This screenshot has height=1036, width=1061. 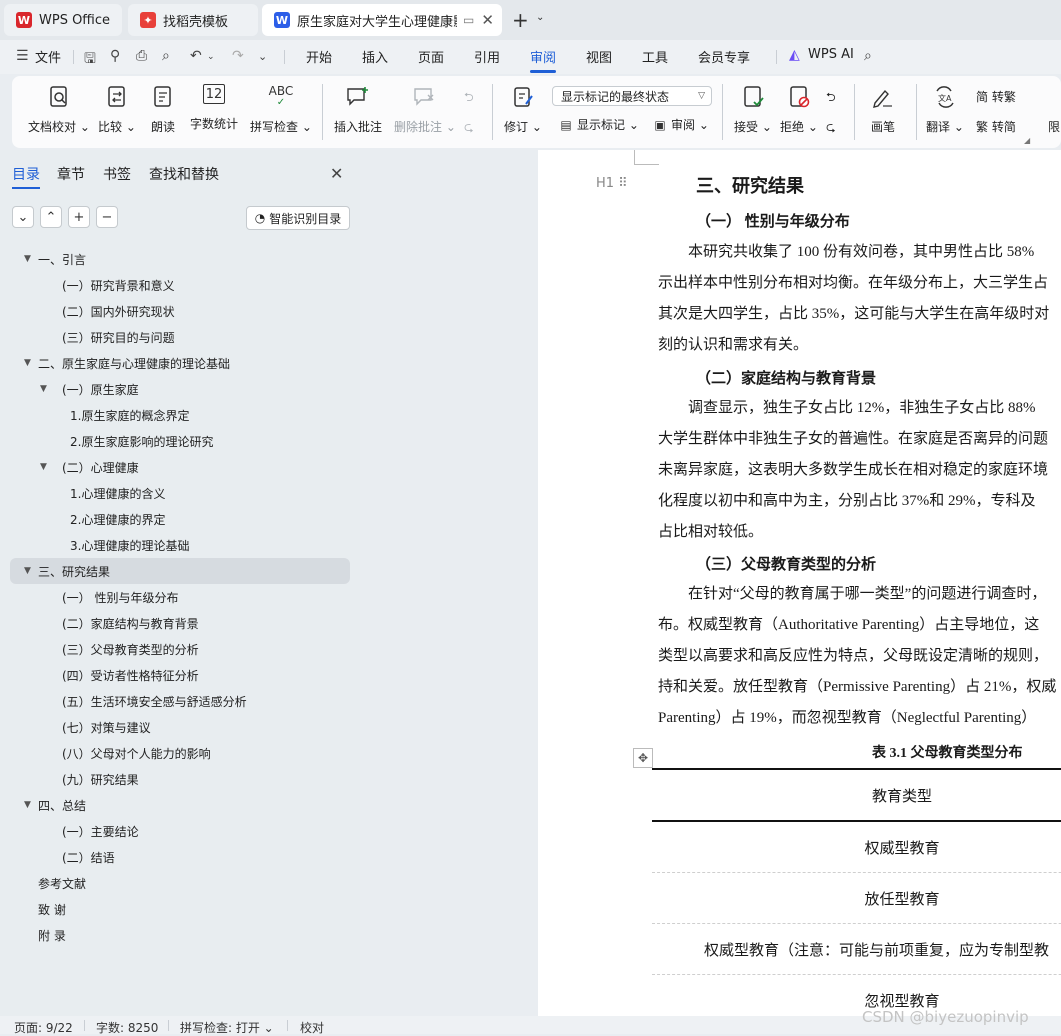 What do you see at coordinates (868, 56) in the screenshot?
I see `search-icon: ⌕` at bounding box center [868, 56].